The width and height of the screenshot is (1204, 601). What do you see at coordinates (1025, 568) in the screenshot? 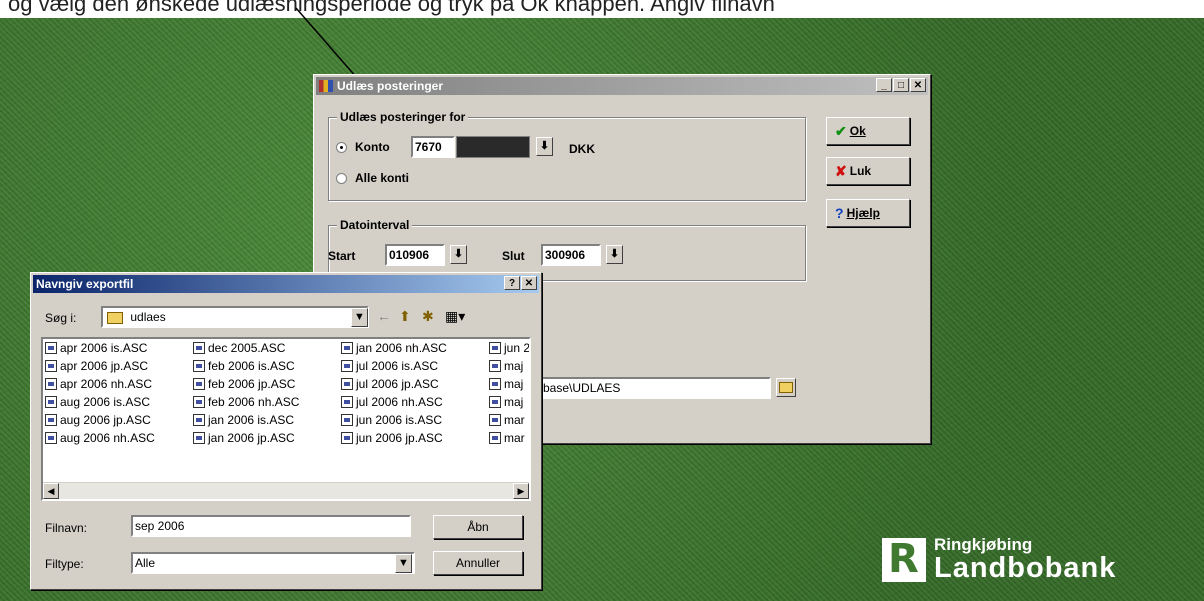
I see `logo-line2: Landbobank` at bounding box center [1025, 568].